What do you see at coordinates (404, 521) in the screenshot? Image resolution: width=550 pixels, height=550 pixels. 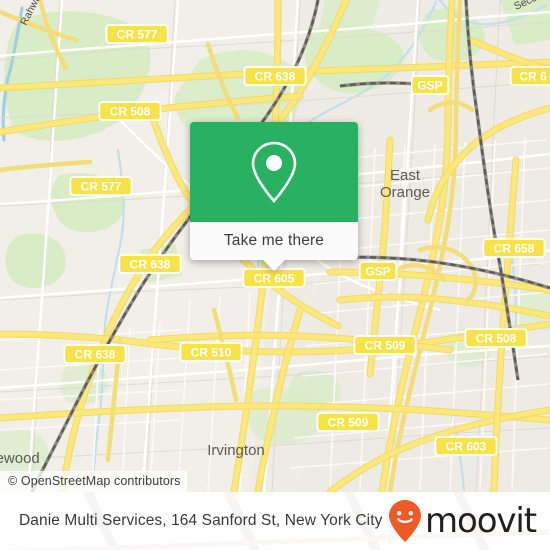 I see `moovit-pin-smiley-icon` at bounding box center [404, 521].